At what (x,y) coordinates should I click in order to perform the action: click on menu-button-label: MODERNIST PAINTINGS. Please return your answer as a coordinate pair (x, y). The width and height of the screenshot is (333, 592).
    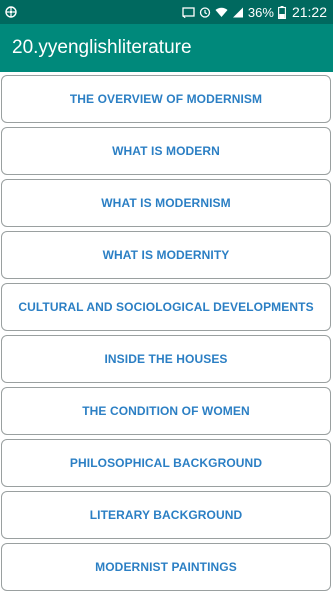
    Looking at the image, I should click on (166, 567).